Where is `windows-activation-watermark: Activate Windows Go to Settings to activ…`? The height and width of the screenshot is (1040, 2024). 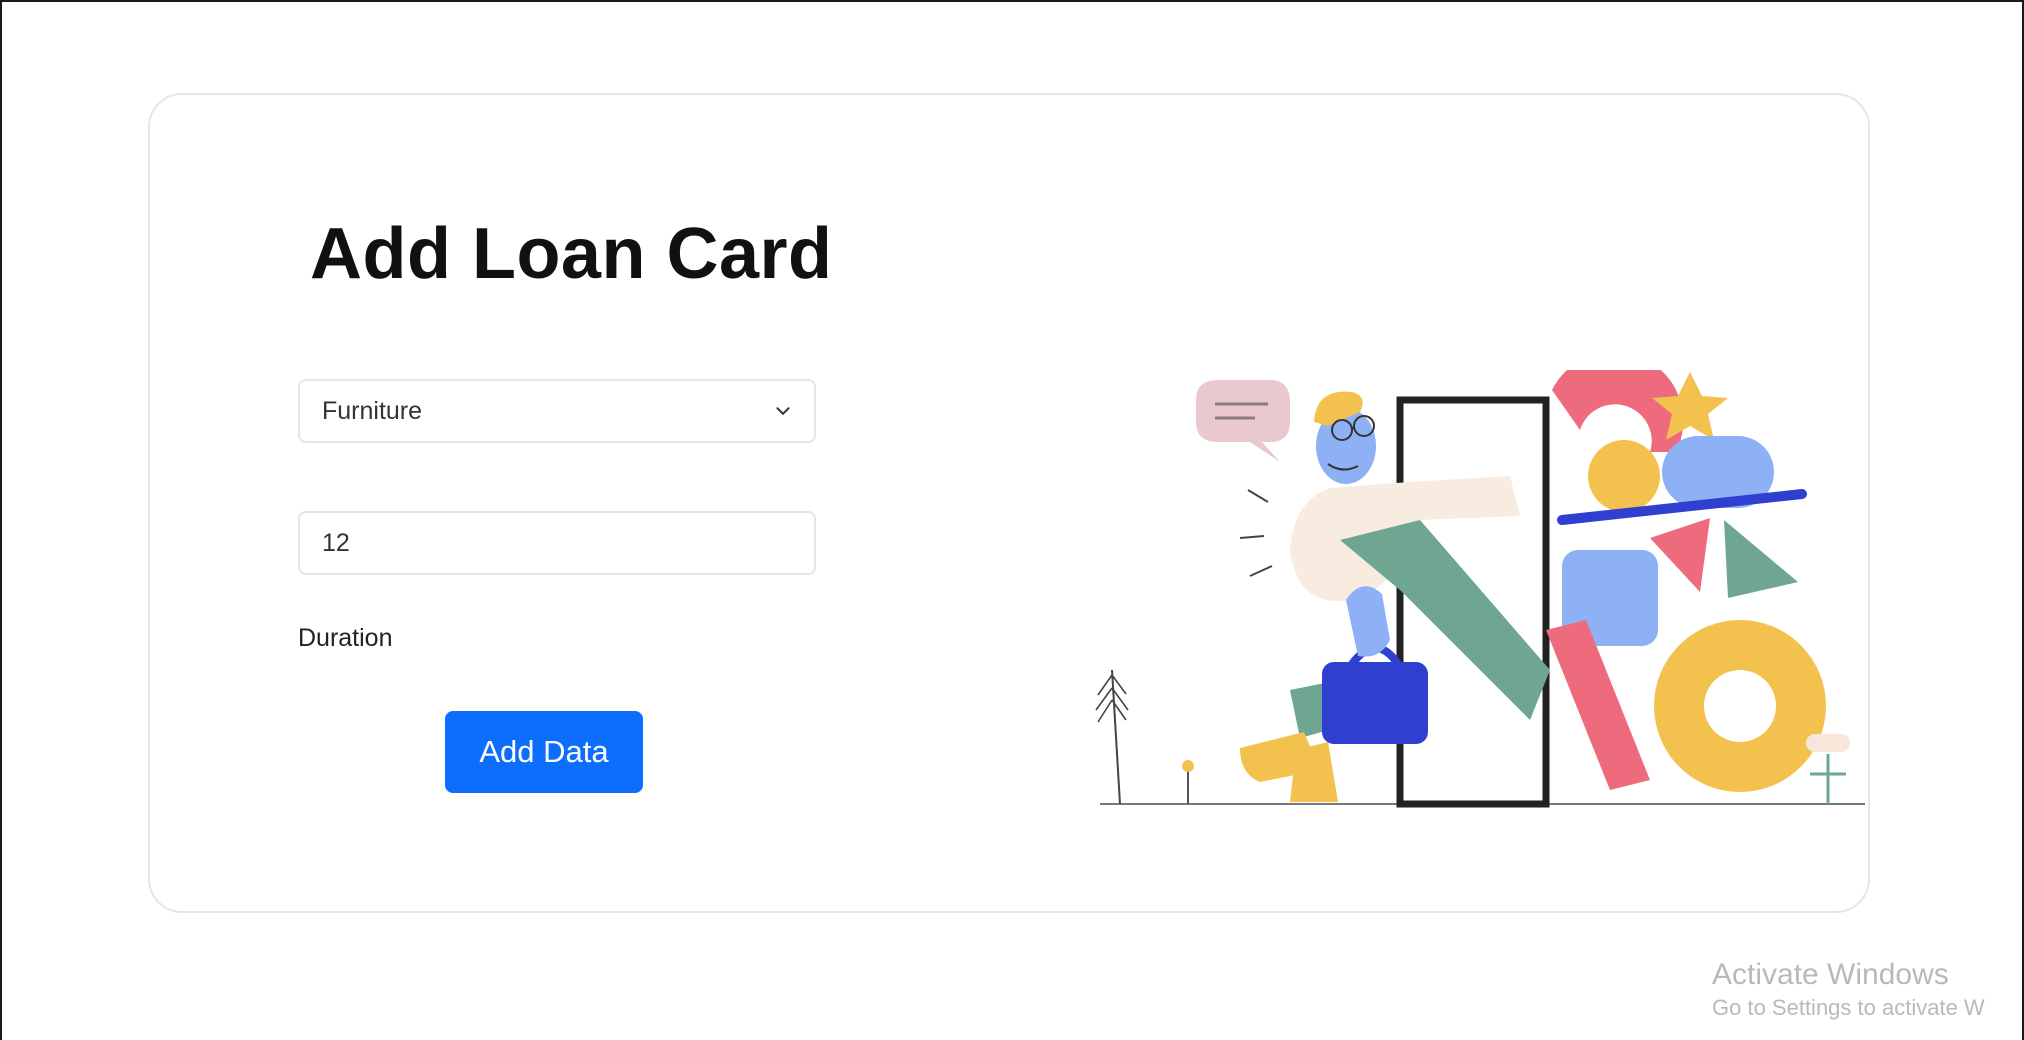 windows-activation-watermark: Activate Windows Go to Settings to activ… is located at coordinates (1848, 990).